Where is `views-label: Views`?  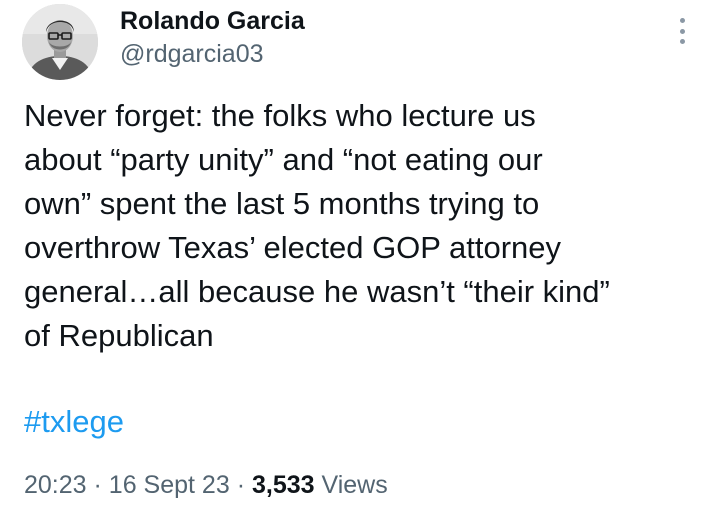
views-label: Views is located at coordinates (354, 485).